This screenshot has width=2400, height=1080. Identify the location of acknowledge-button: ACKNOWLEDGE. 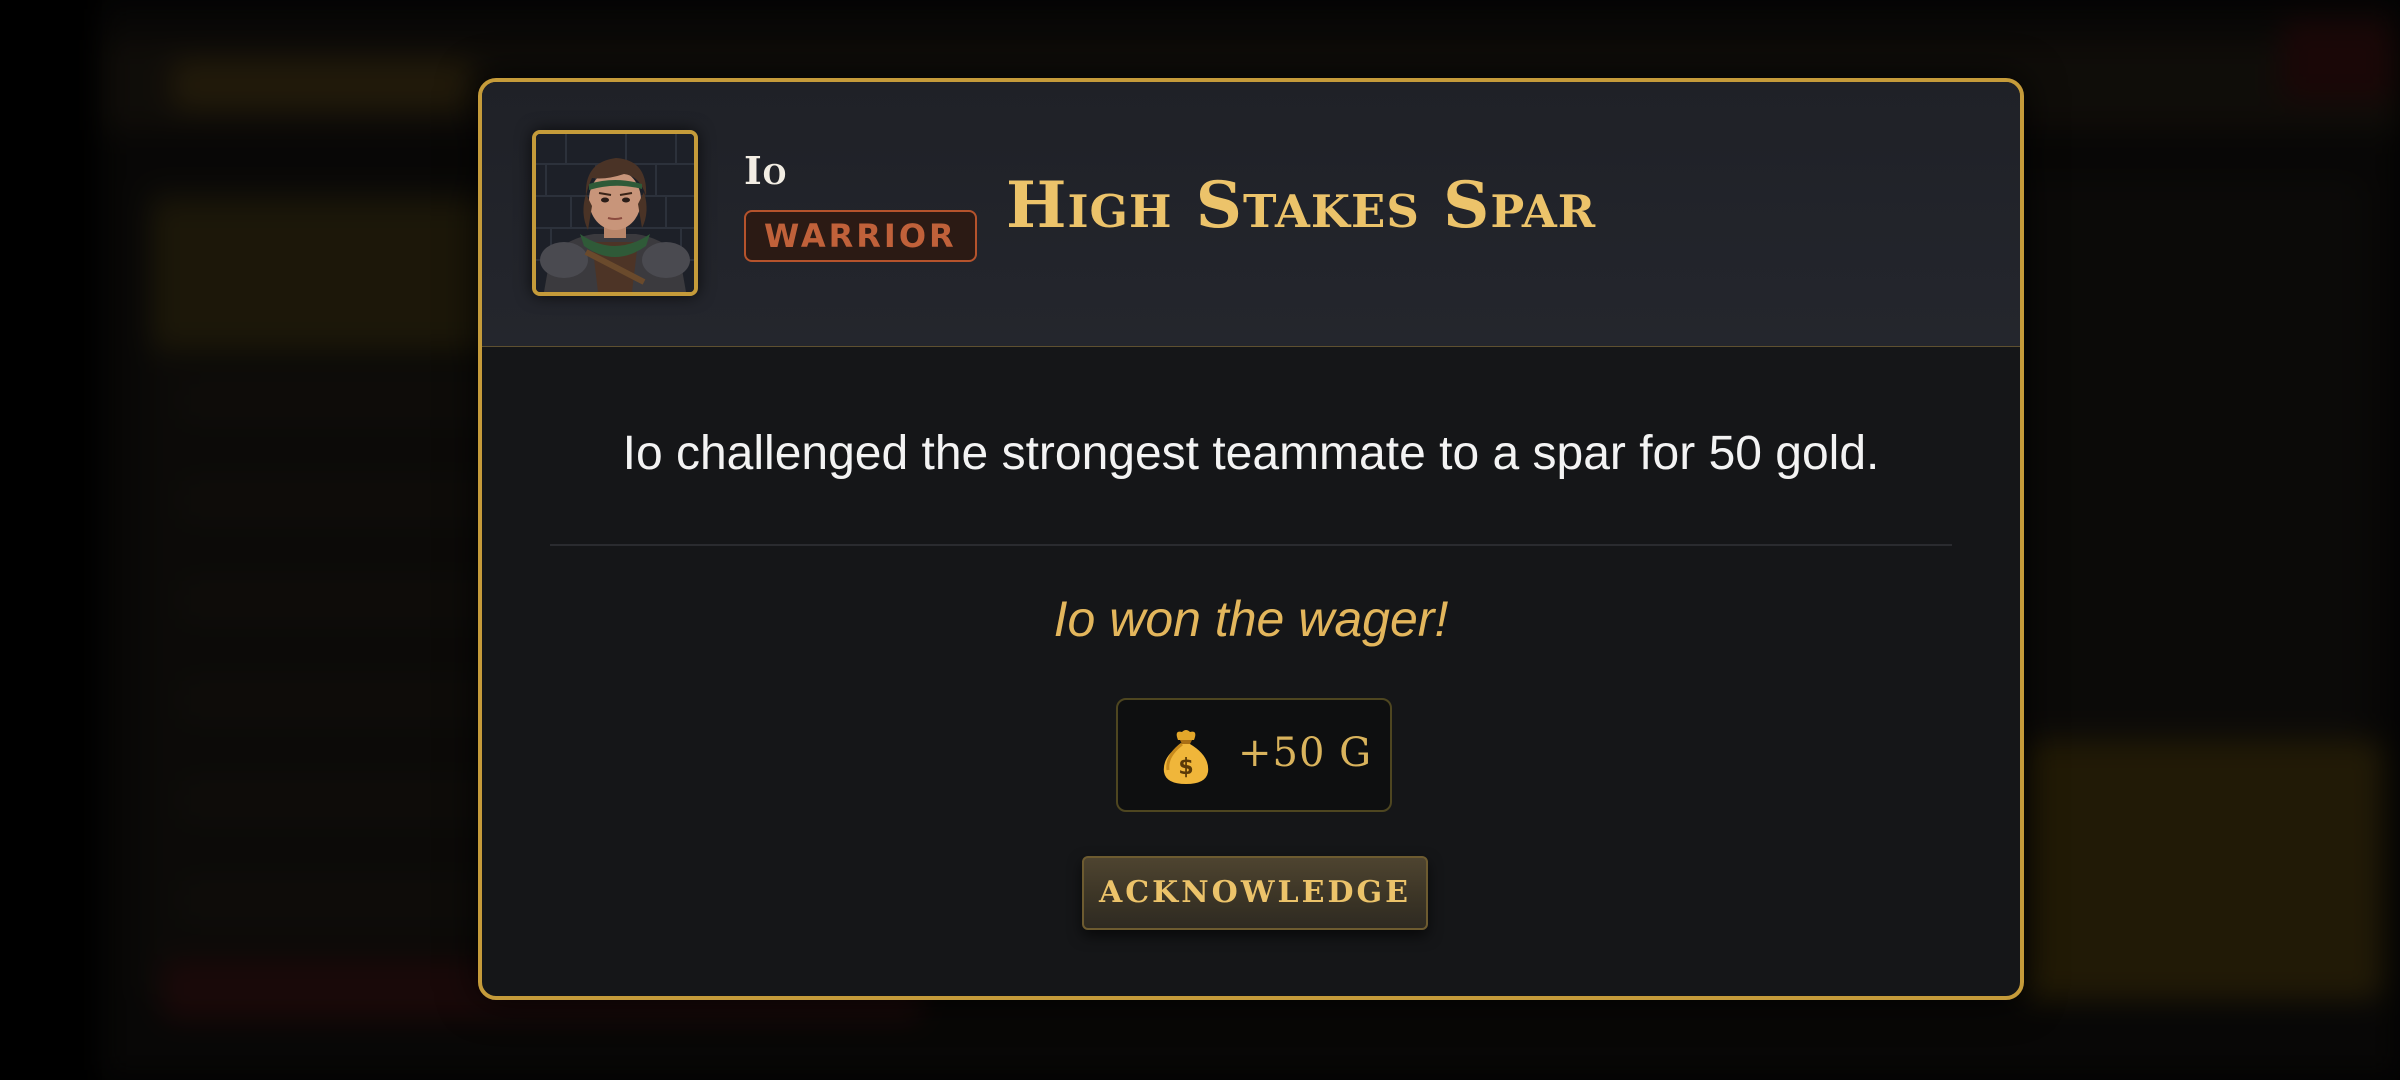
(1255, 893).